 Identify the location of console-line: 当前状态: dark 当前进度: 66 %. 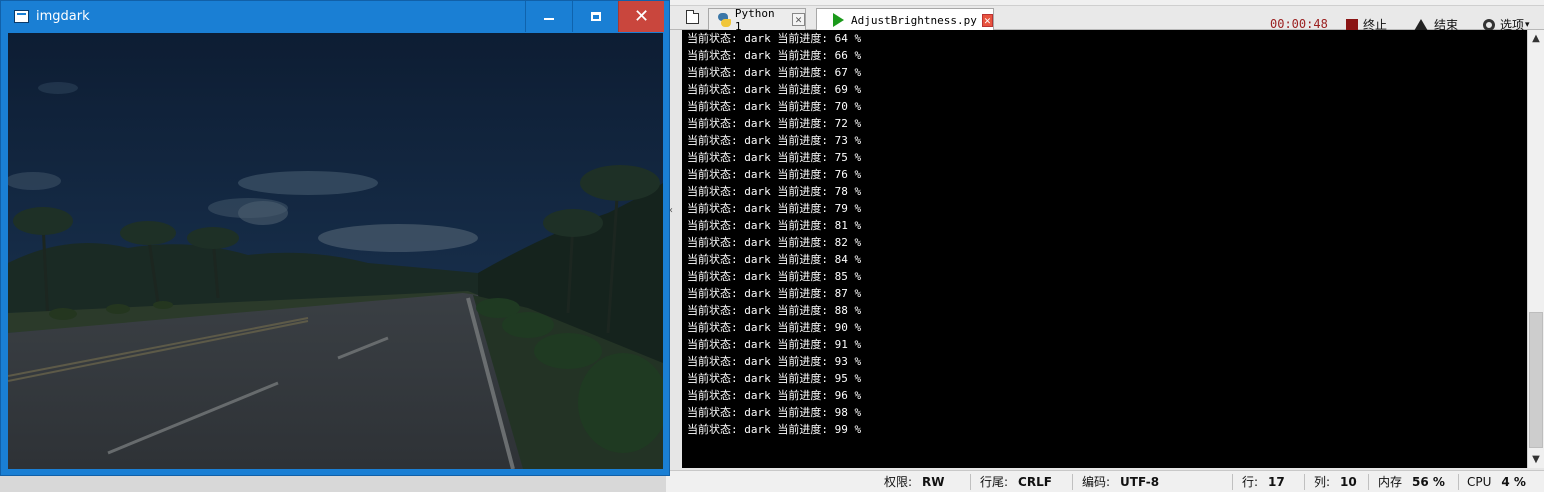
(774, 55).